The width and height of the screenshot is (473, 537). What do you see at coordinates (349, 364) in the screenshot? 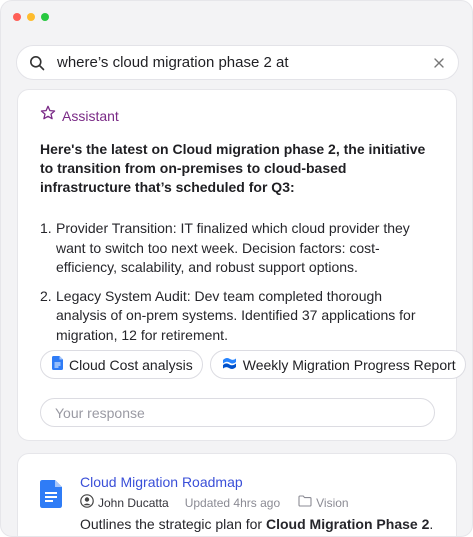
I see `chip-label: Weekly Migration Progress Report` at bounding box center [349, 364].